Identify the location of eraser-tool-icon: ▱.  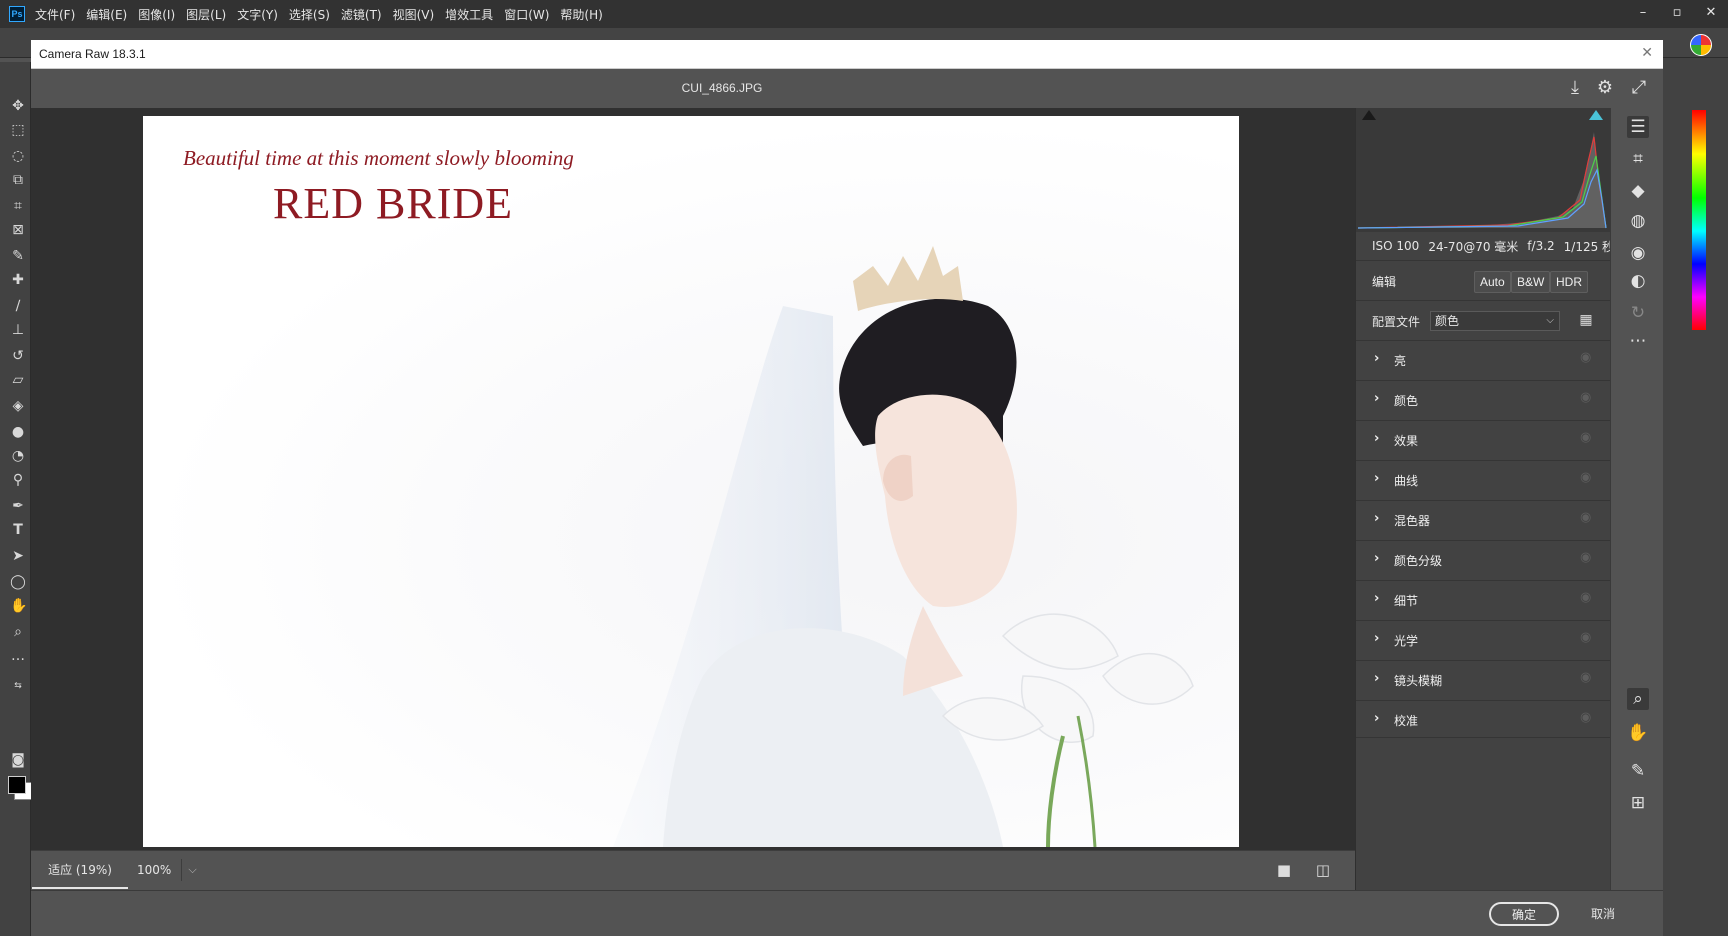
(18, 380).